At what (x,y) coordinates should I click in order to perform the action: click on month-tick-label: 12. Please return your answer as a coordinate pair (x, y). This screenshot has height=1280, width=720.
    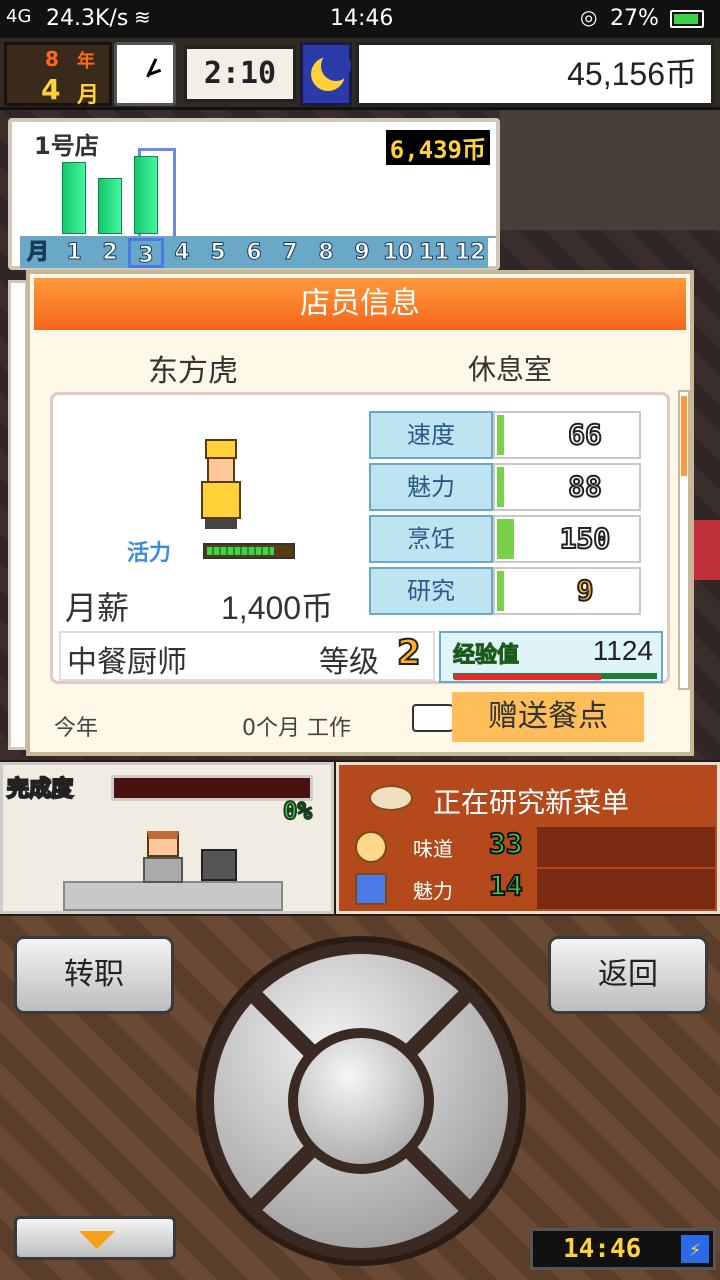
    Looking at the image, I should click on (470, 253).